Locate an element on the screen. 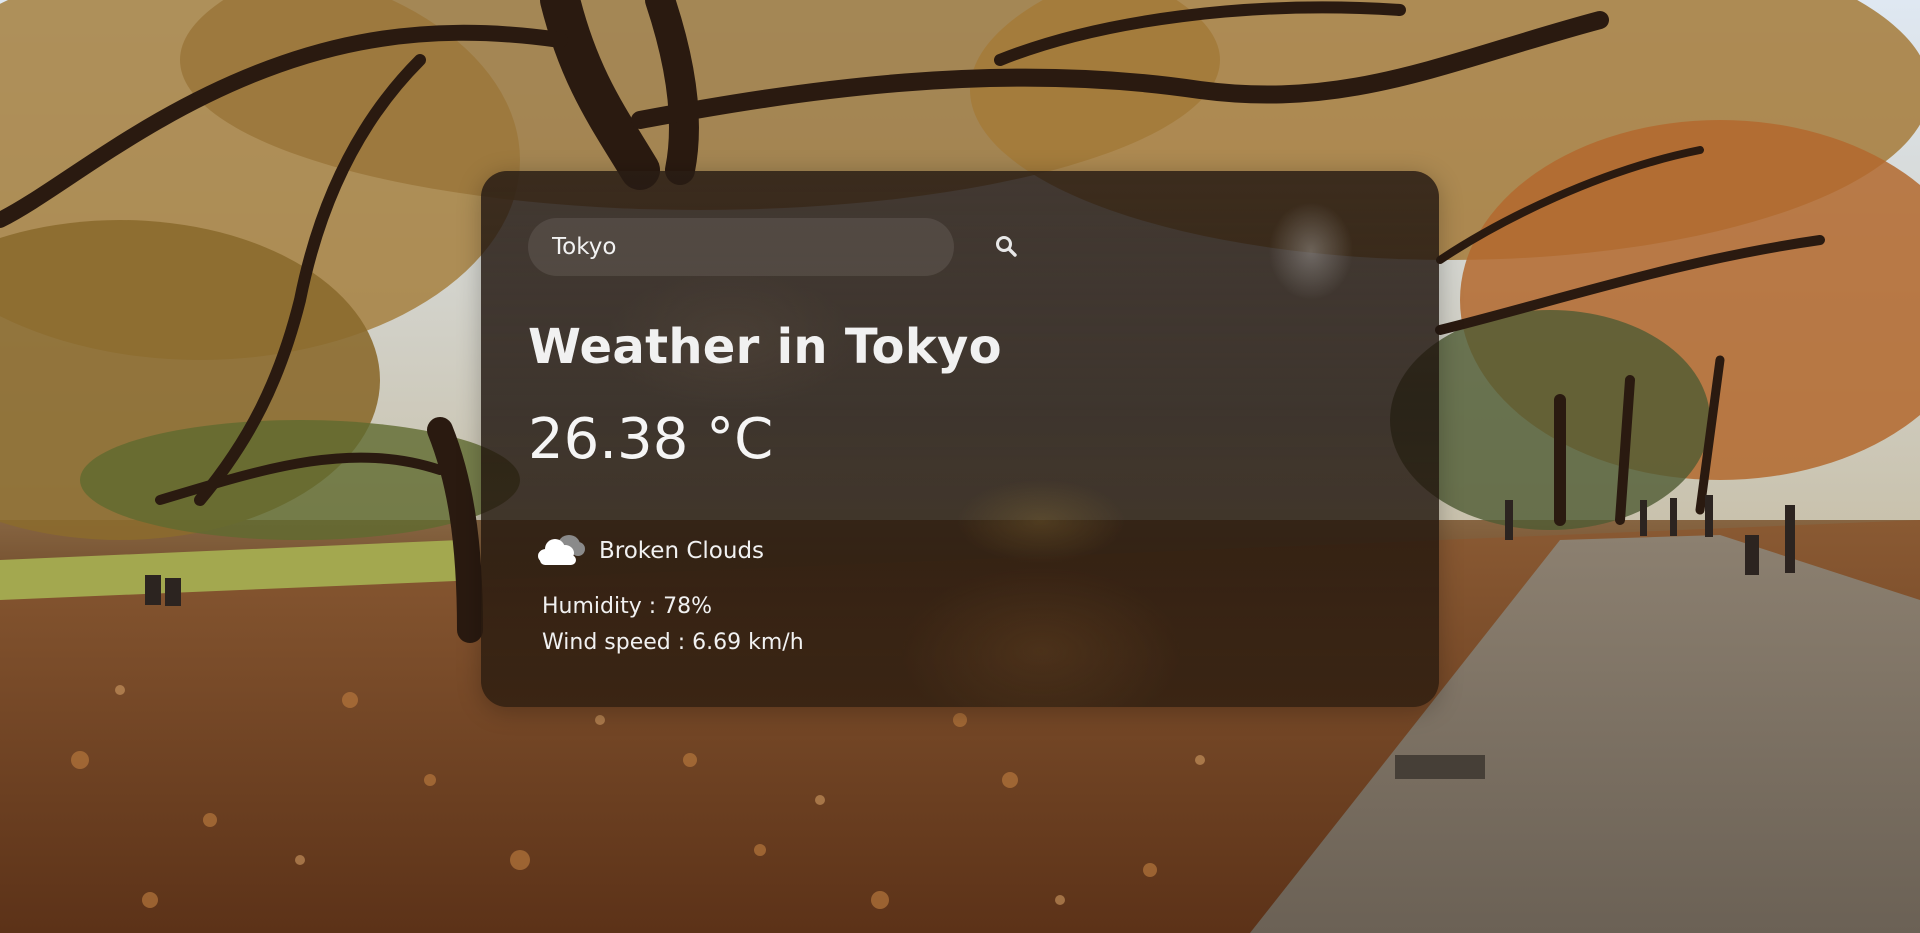 This screenshot has width=1920, height=933. search-bar is located at coordinates (778, 247).